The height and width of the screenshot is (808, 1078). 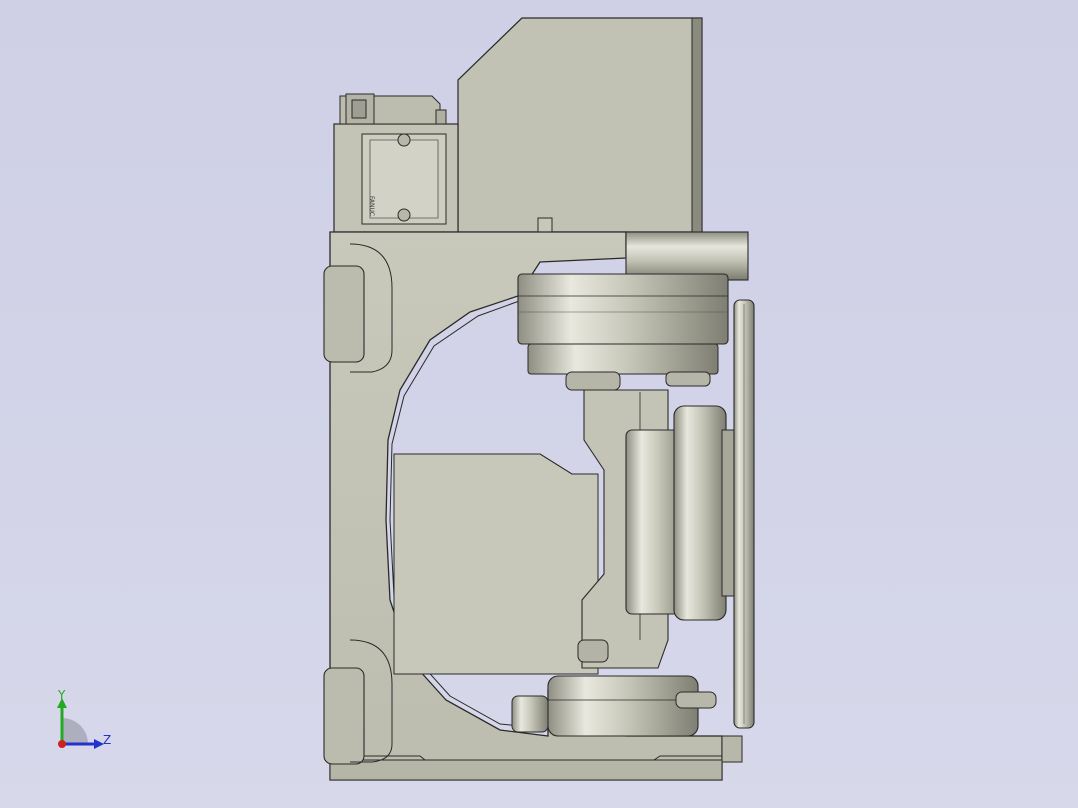 What do you see at coordinates (62, 744) in the screenshot?
I see `x-axis-dot` at bounding box center [62, 744].